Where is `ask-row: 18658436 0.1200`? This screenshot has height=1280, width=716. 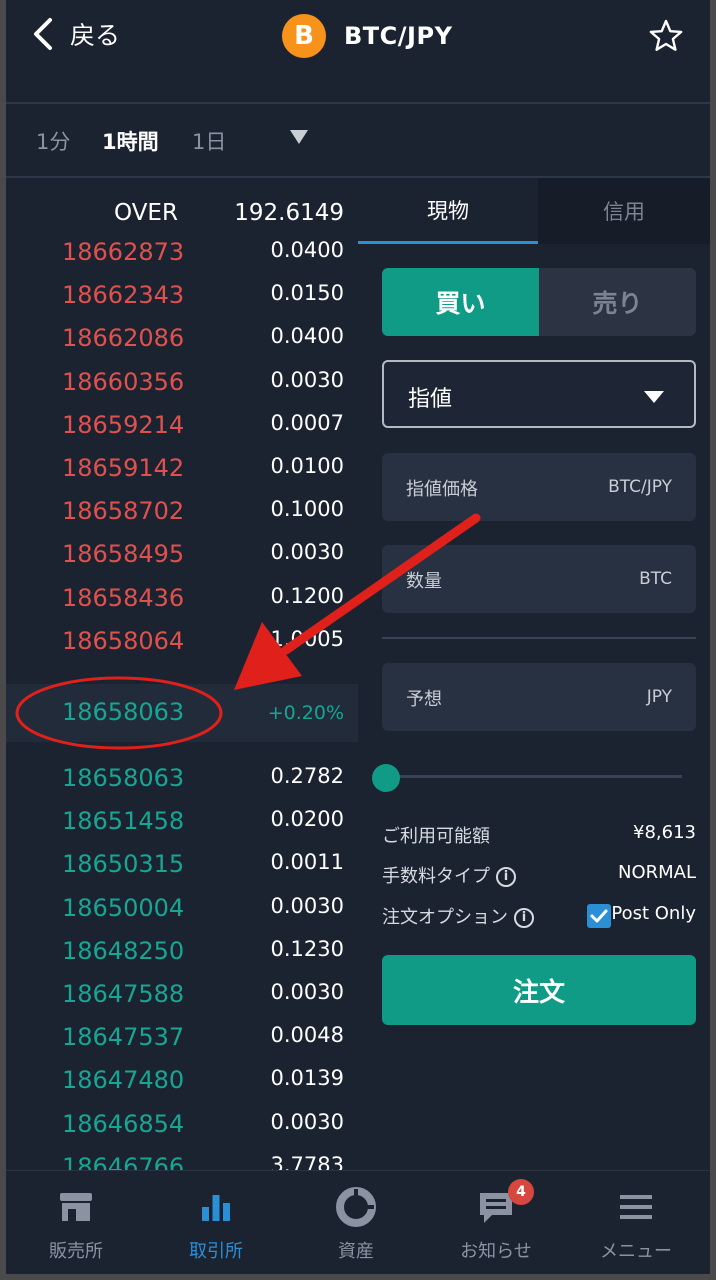 ask-row: 18658436 0.1200 is located at coordinates (182, 602).